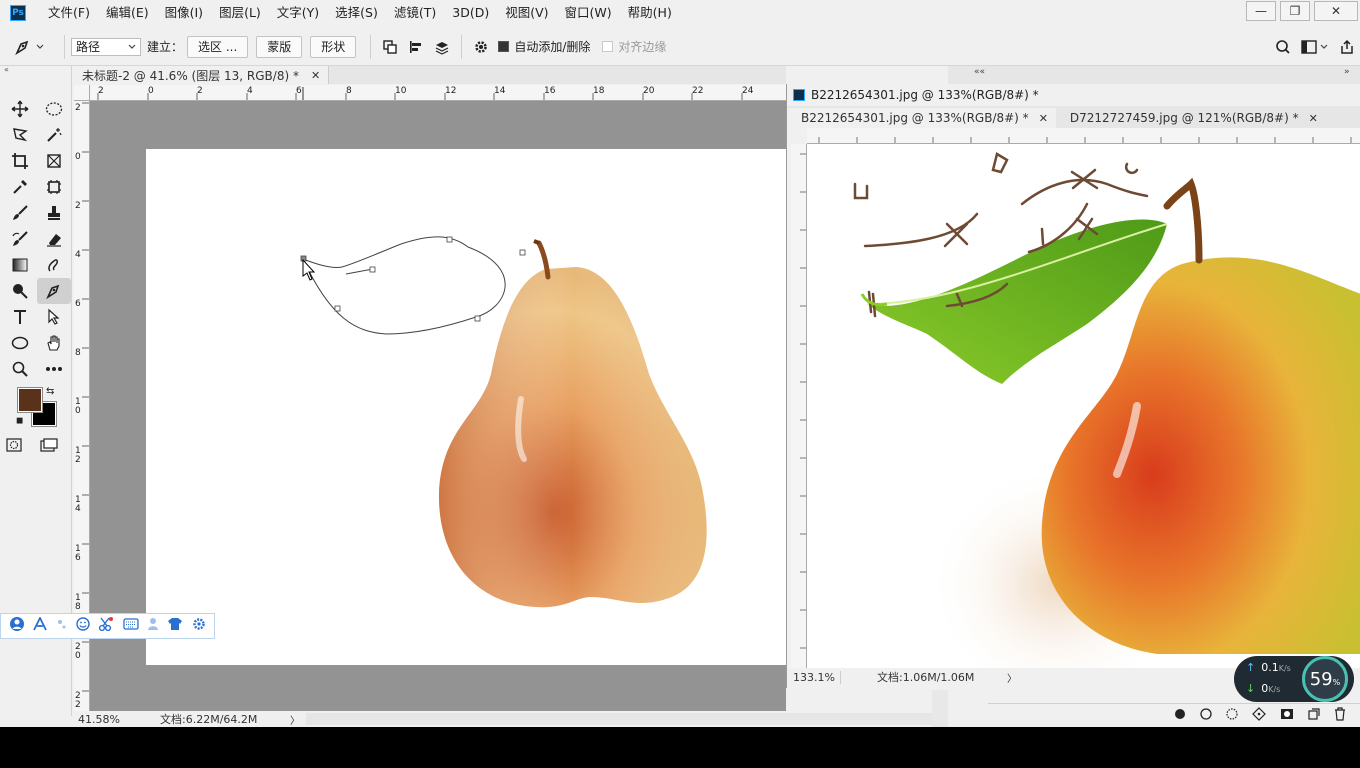 This screenshot has width=1360, height=768. I want to click on collapse-panels-icon: ««, so click(979, 72).